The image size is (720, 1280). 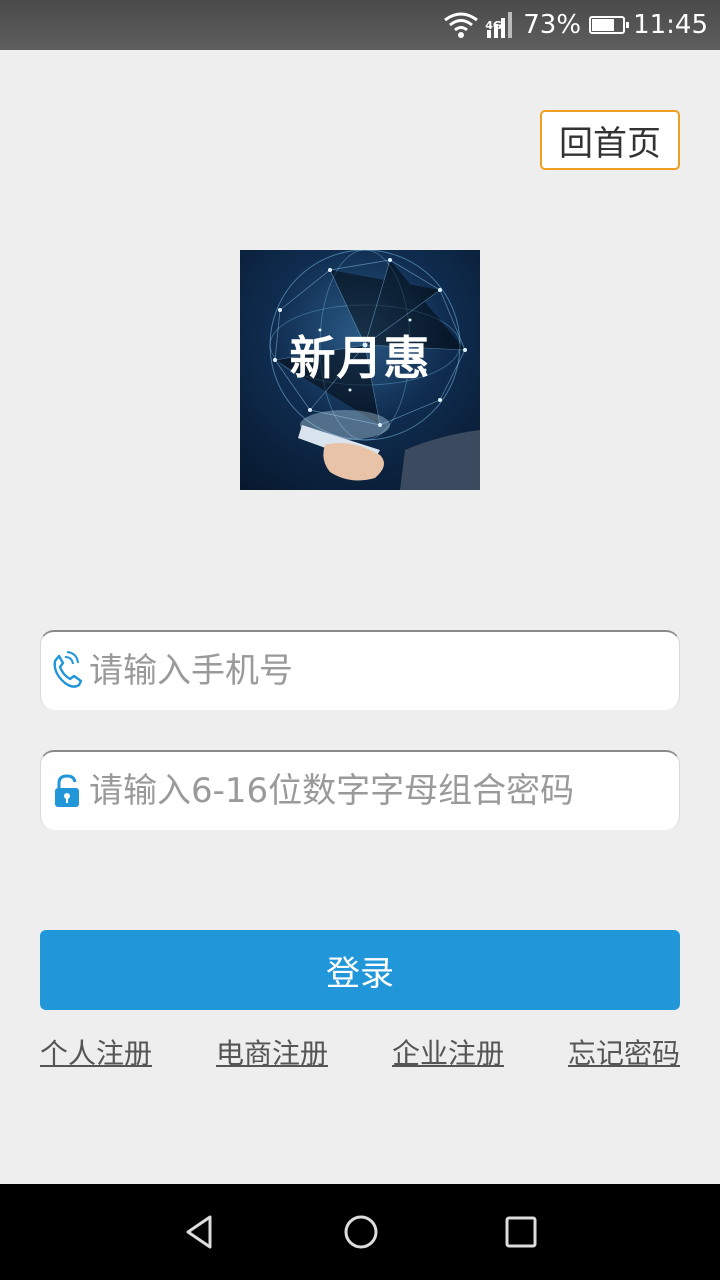 What do you see at coordinates (624, 1052) in the screenshot?
I see `forgot-password-link: 忘记密码` at bounding box center [624, 1052].